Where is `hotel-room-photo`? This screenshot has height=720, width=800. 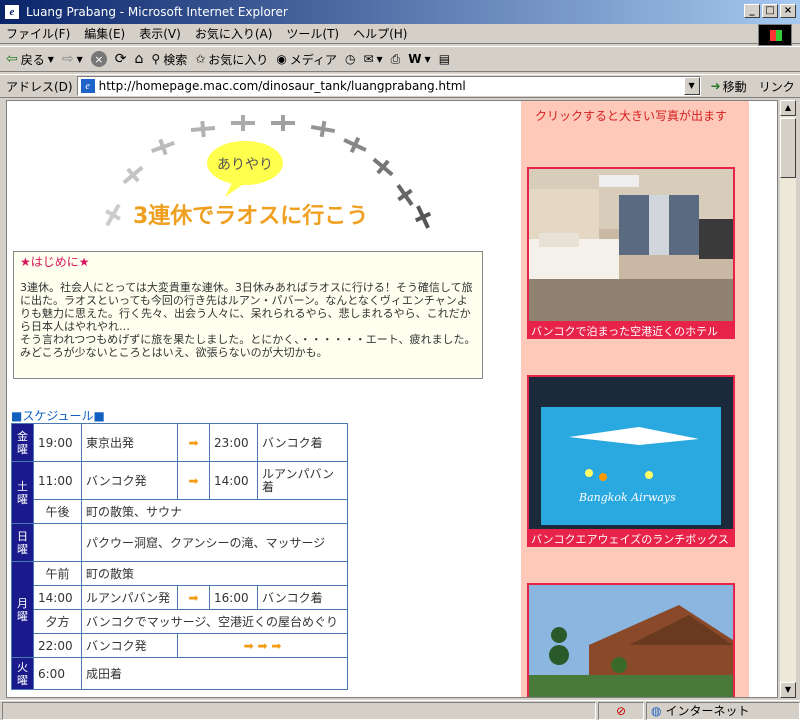
hotel-room-photo is located at coordinates (631, 245).